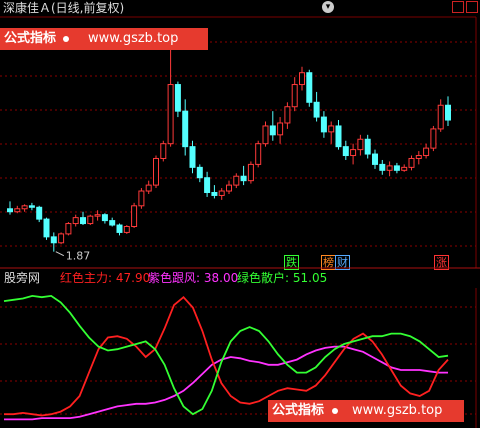 The height and width of the screenshot is (428, 480). I want to click on indicator-name: 股旁网, so click(22, 278).